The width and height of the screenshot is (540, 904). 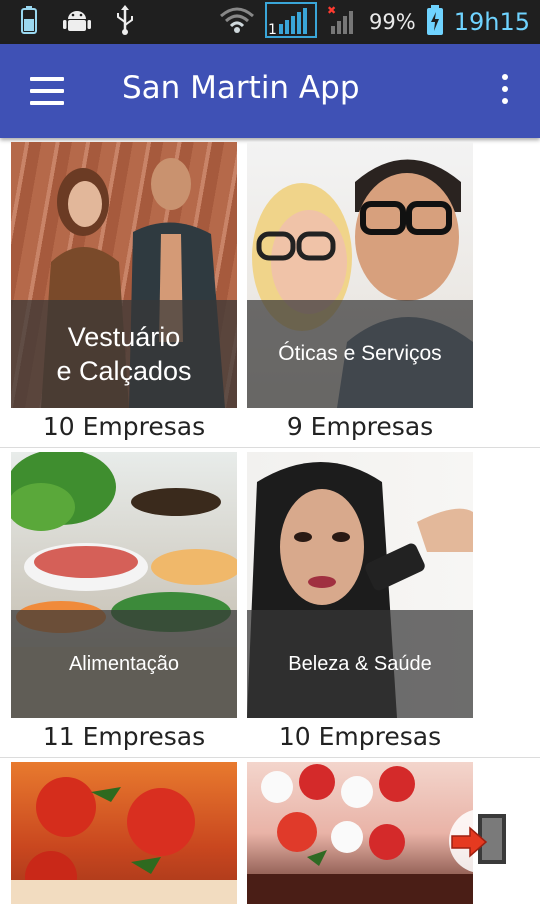 What do you see at coordinates (491, 22) in the screenshot?
I see `clock: 19h15` at bounding box center [491, 22].